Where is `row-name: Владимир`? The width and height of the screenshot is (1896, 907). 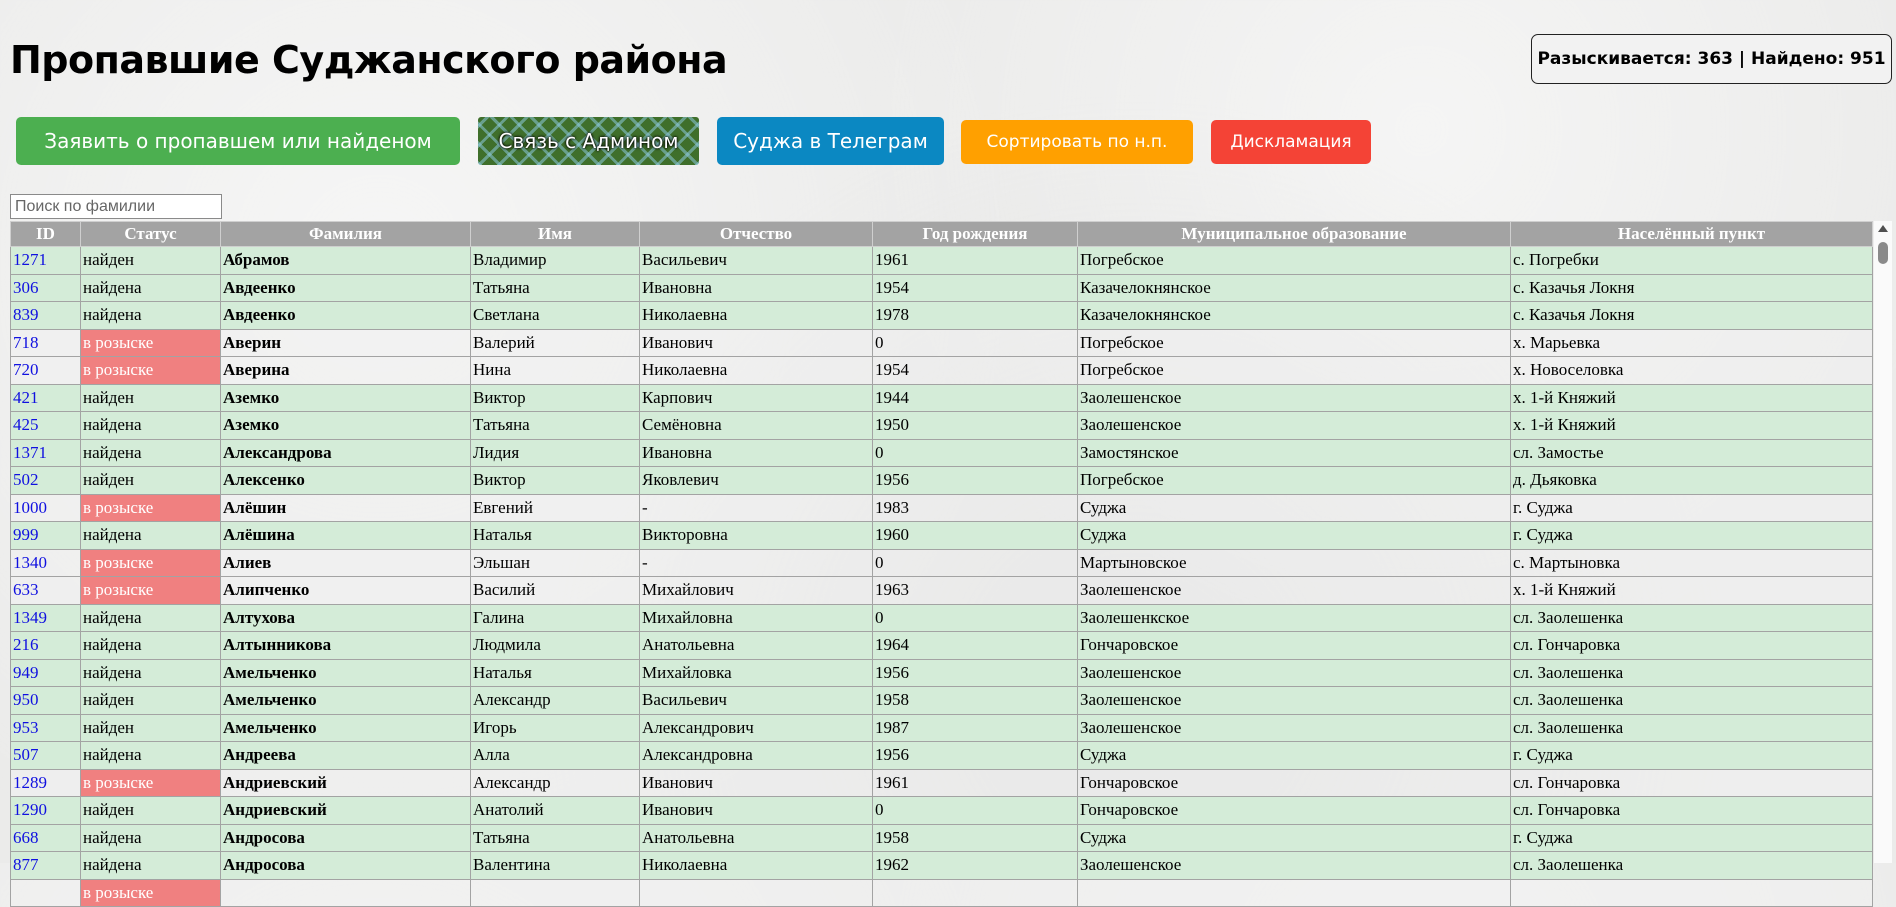 row-name: Владимир is located at coordinates (555, 260).